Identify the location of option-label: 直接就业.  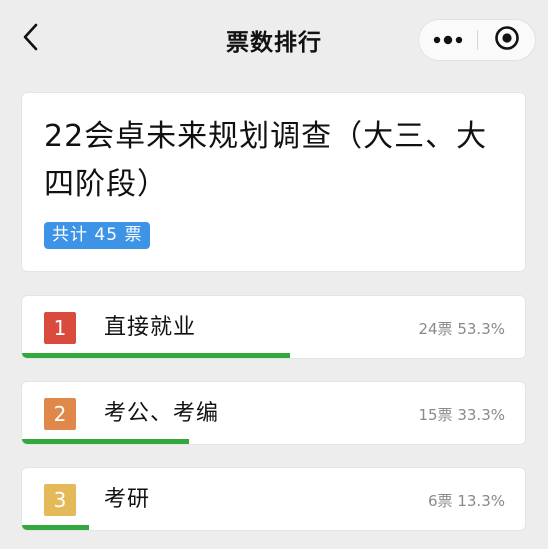
(150, 327).